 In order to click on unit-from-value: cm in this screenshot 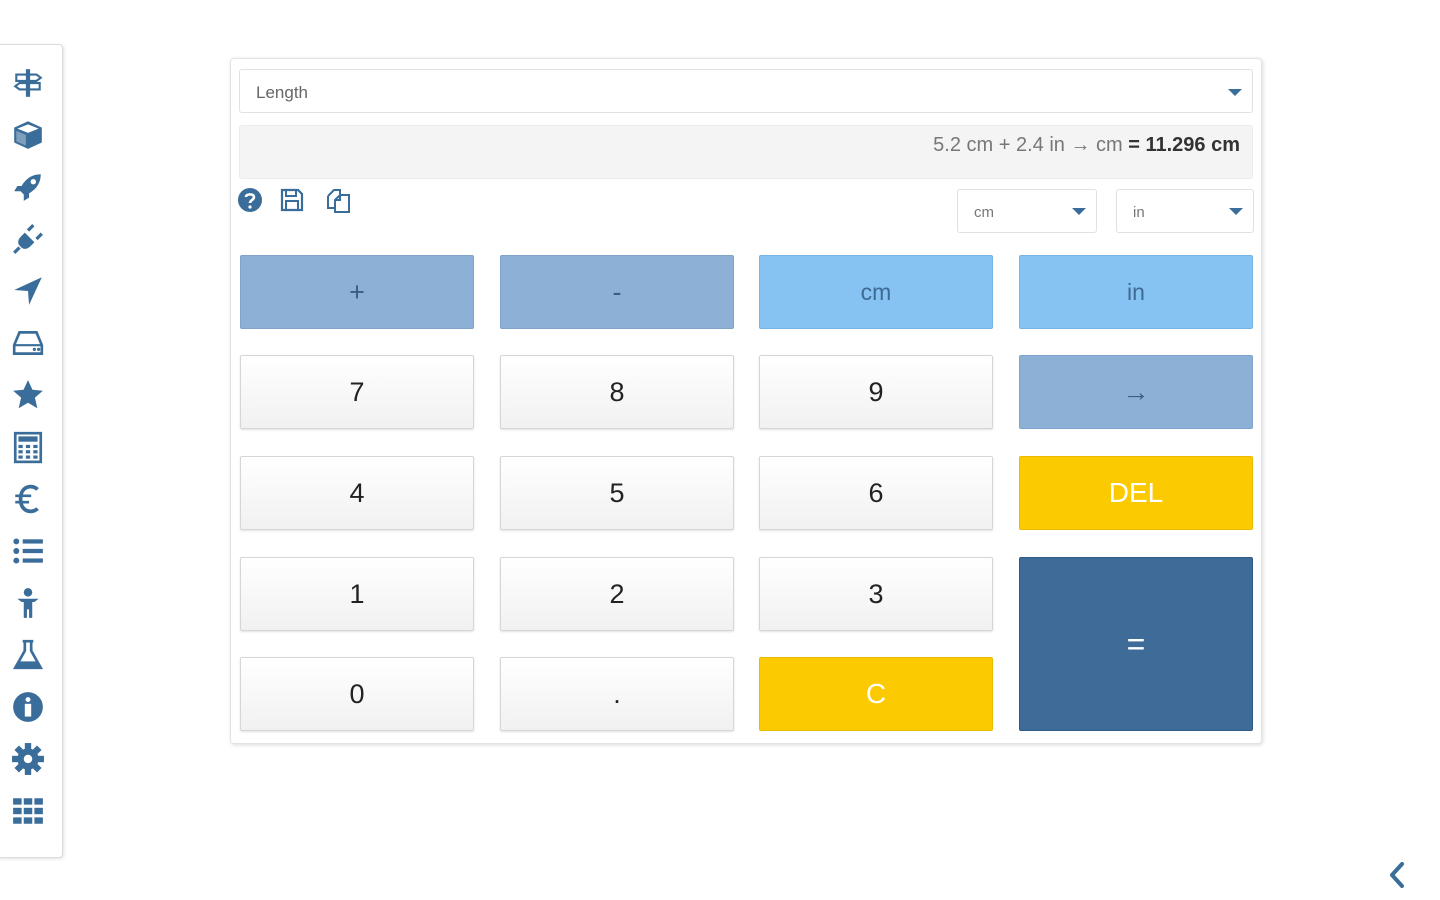, I will do `click(984, 212)`.